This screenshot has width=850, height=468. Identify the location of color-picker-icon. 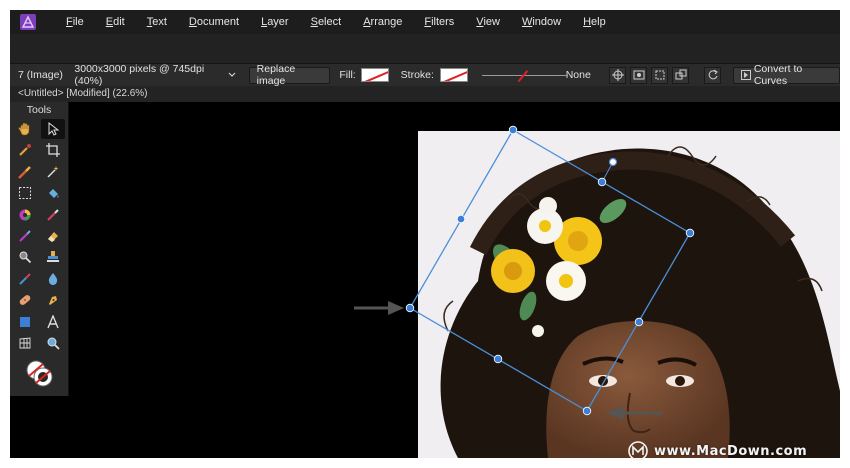
(25, 150).